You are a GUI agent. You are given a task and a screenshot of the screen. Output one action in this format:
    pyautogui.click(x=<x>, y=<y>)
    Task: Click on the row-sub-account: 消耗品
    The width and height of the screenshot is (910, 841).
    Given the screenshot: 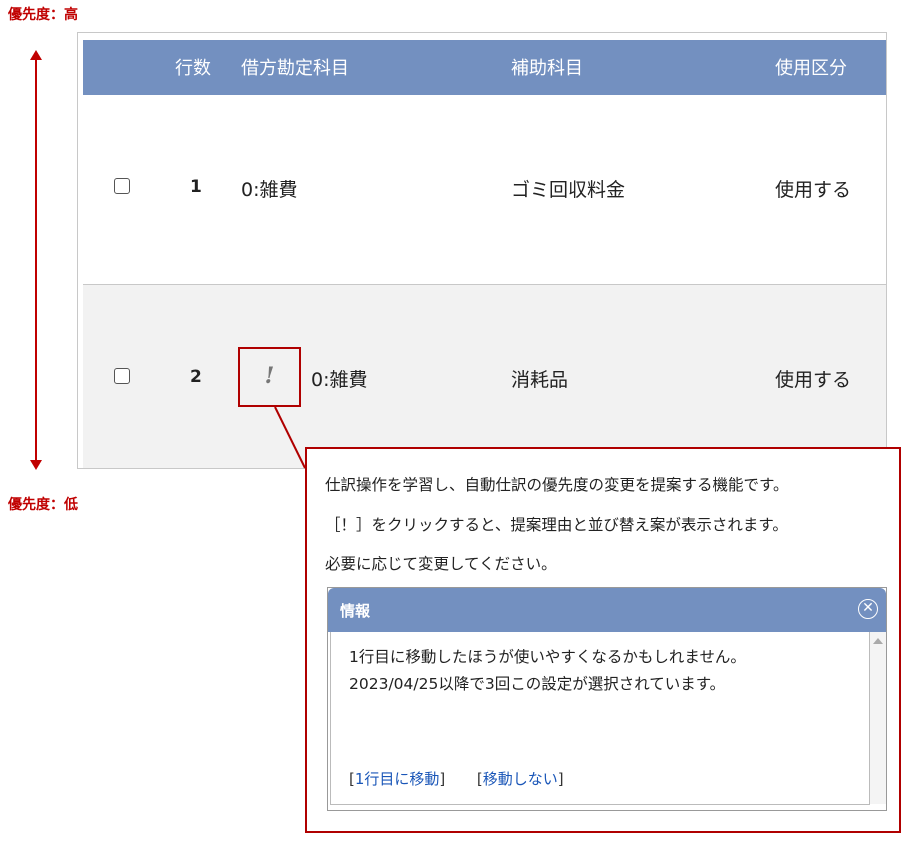 What is the action you would take?
    pyautogui.click(x=540, y=380)
    